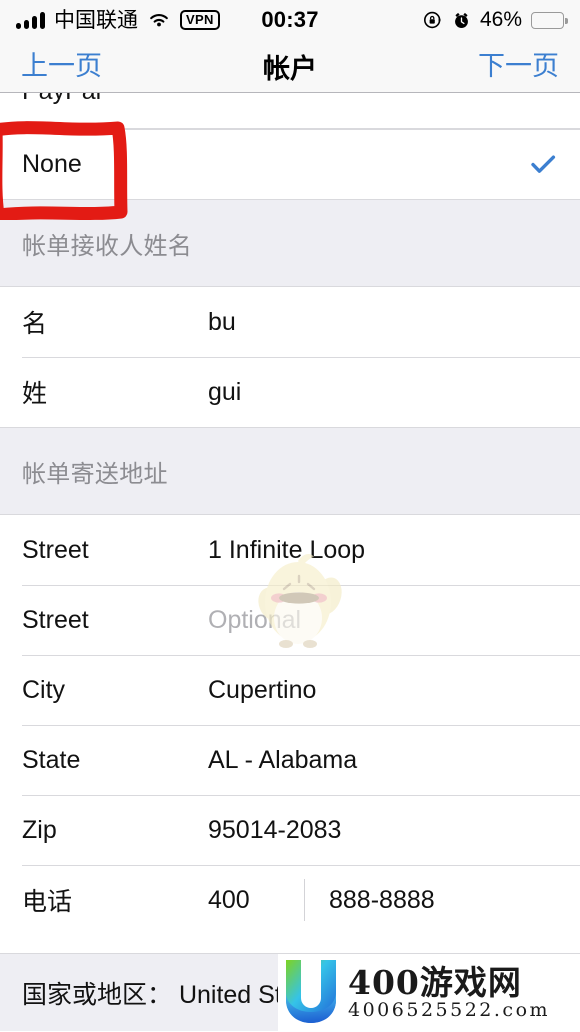 This screenshot has width=580, height=1032. What do you see at coordinates (224, 392) in the screenshot?
I see `field-value: gui` at bounding box center [224, 392].